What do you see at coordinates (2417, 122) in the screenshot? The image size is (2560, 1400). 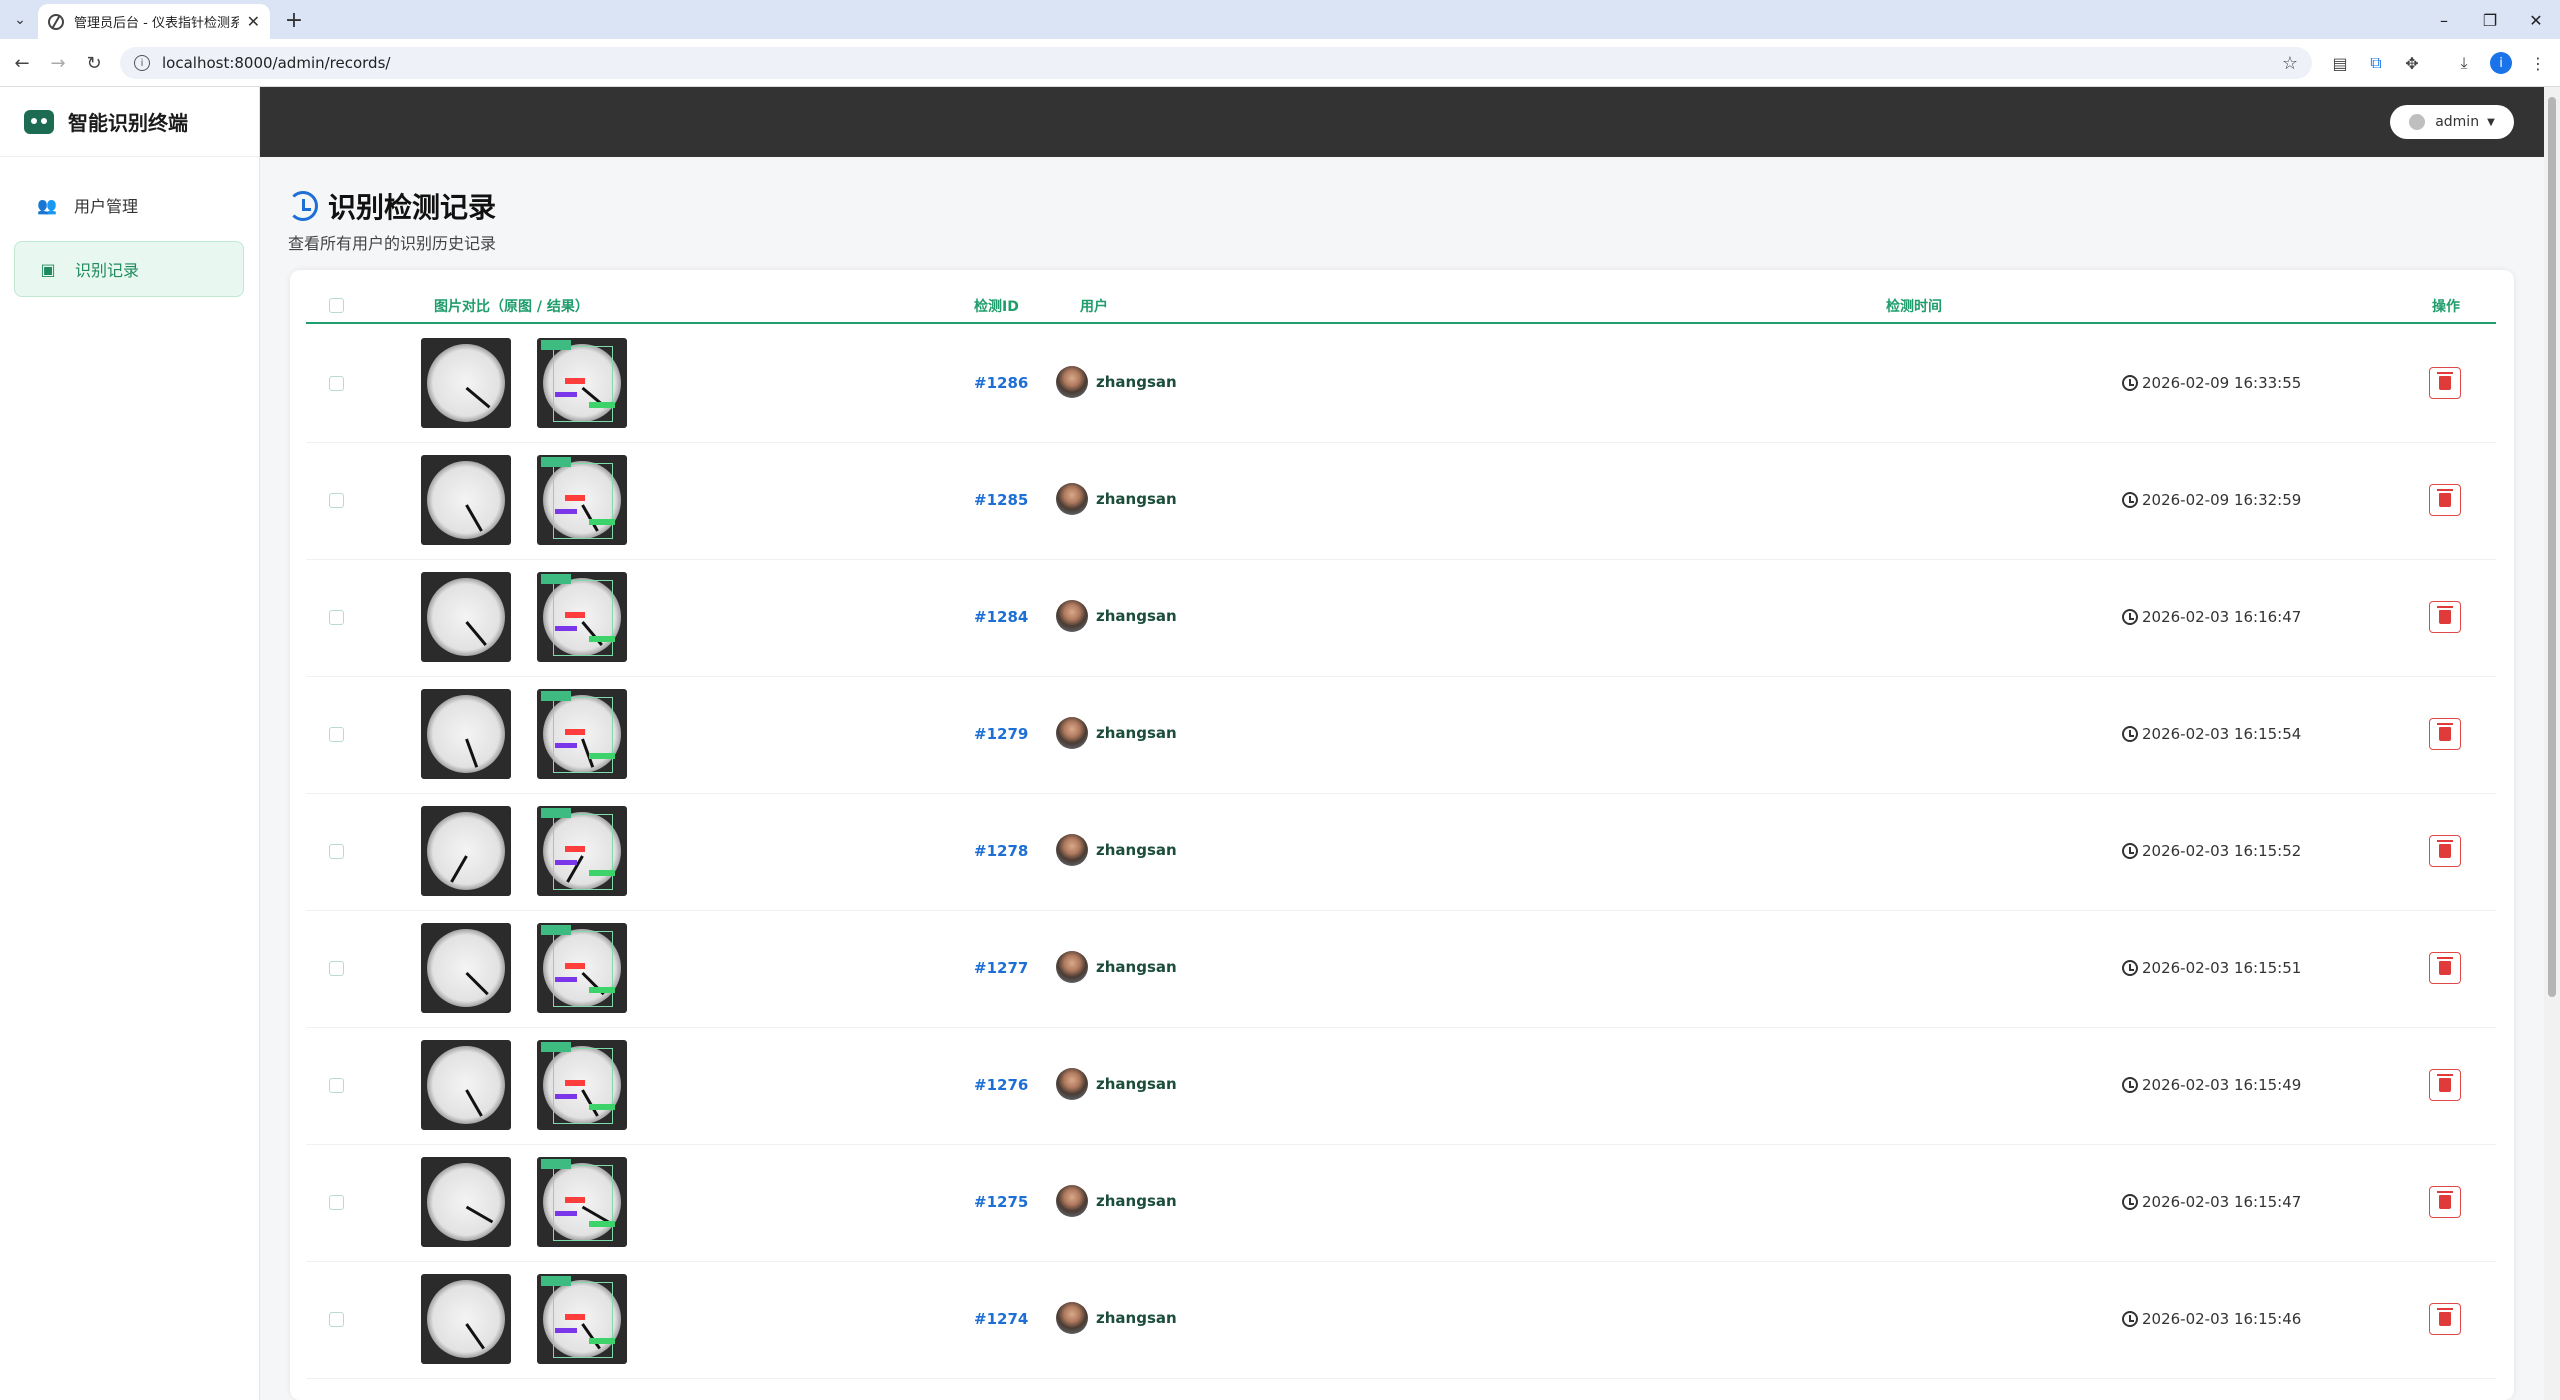 I see `user-icon` at bounding box center [2417, 122].